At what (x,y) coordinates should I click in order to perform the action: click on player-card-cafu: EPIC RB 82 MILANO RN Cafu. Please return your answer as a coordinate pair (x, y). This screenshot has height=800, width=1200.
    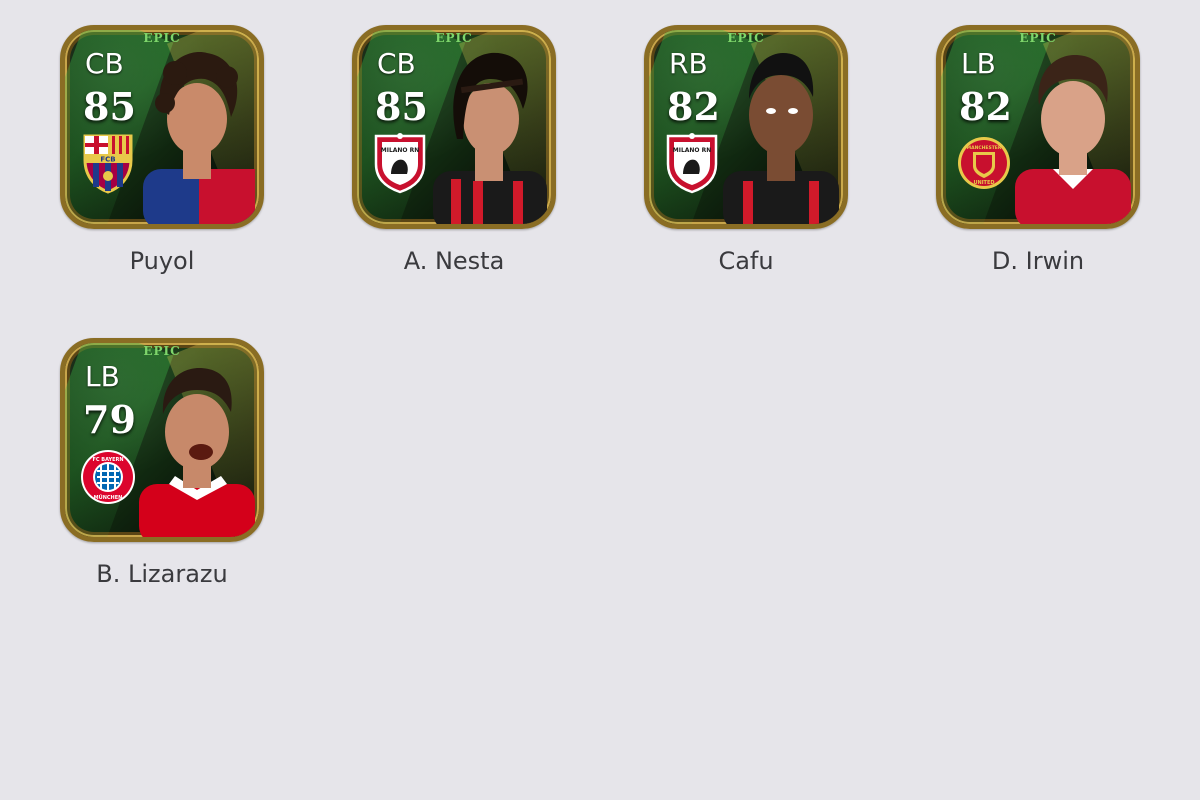
    Looking at the image, I should click on (746, 155).